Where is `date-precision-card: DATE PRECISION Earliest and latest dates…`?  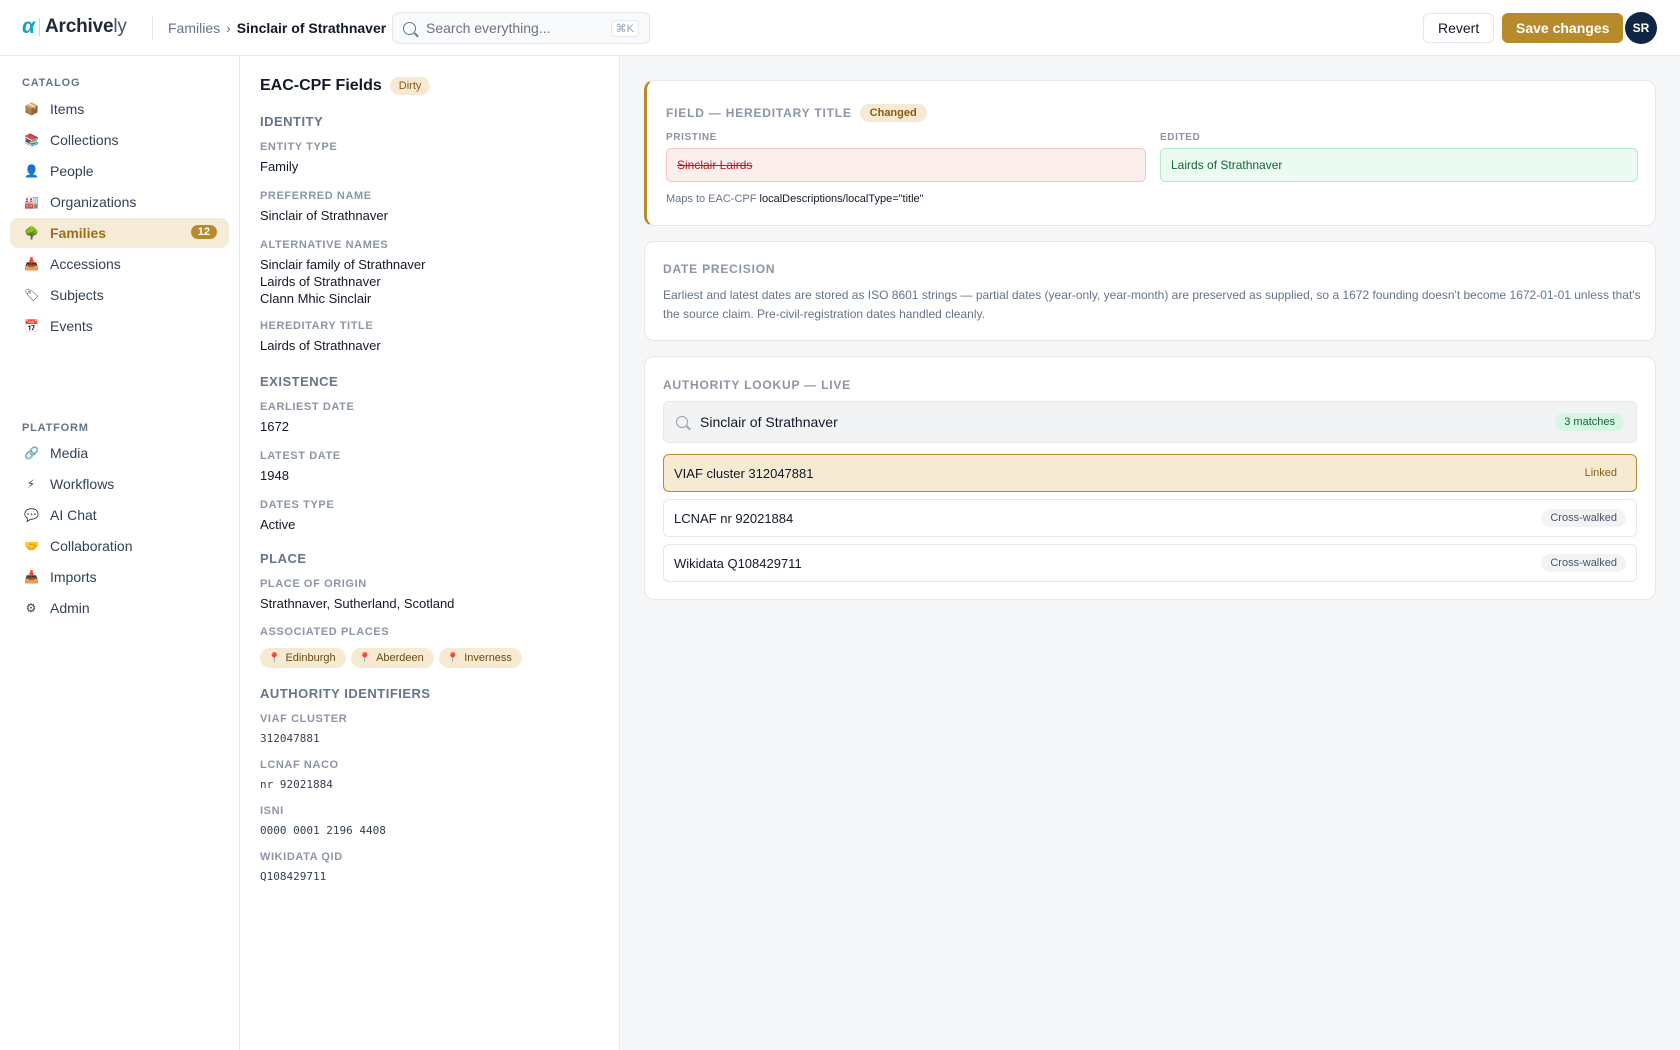
date-precision-card: DATE PRECISION Earliest and latest dates… is located at coordinates (1150, 291).